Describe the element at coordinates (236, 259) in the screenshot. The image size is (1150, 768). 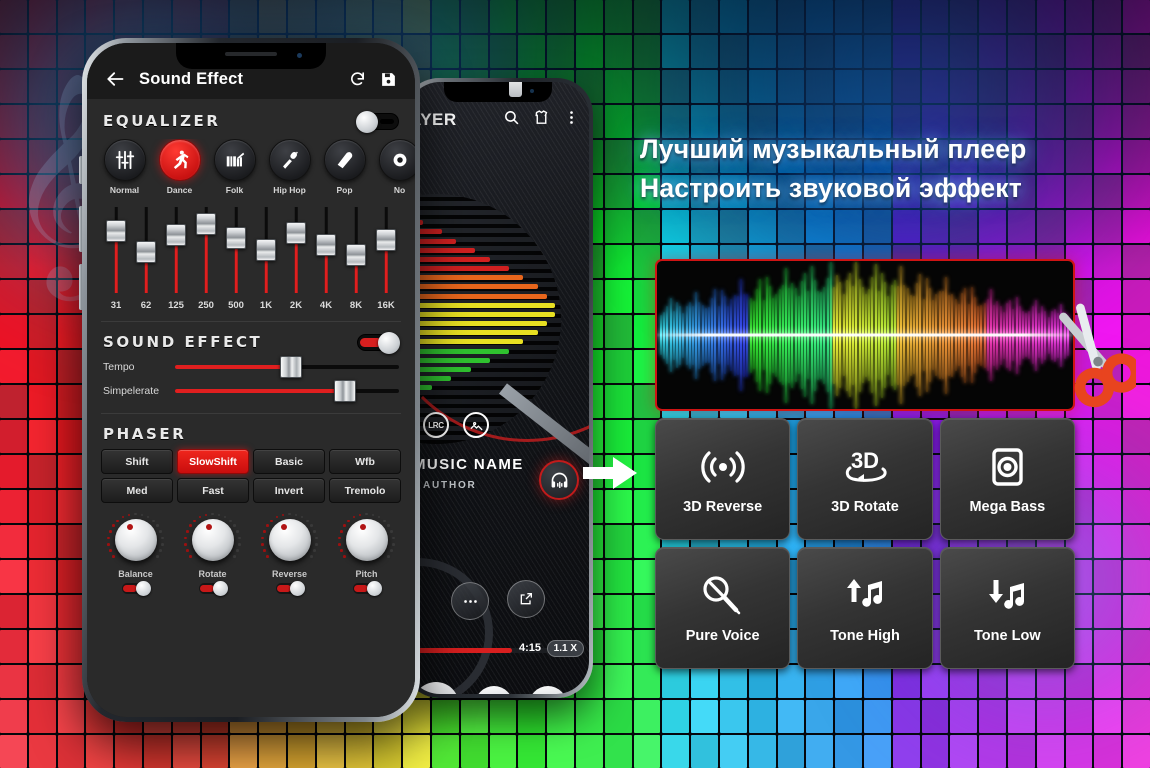
I see `eq-band-500: 500` at that location.